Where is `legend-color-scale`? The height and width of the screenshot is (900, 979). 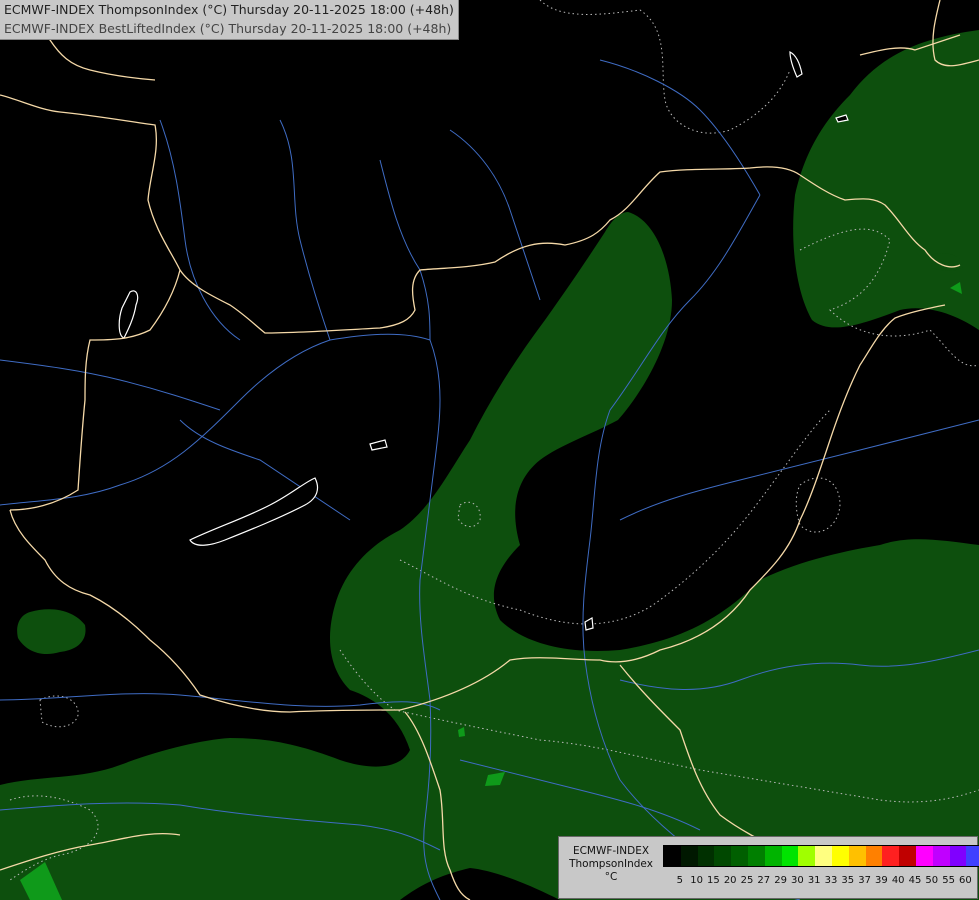
legend-color-scale is located at coordinates (821, 856).